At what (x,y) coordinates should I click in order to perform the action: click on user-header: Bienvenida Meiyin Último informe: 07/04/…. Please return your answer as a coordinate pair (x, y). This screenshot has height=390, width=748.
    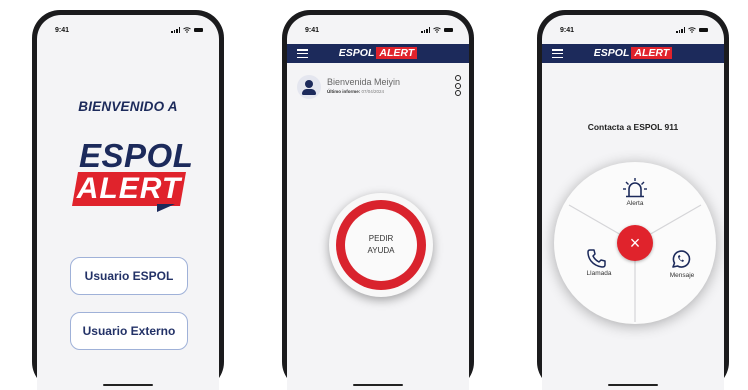
    Looking at the image, I should click on (379, 88).